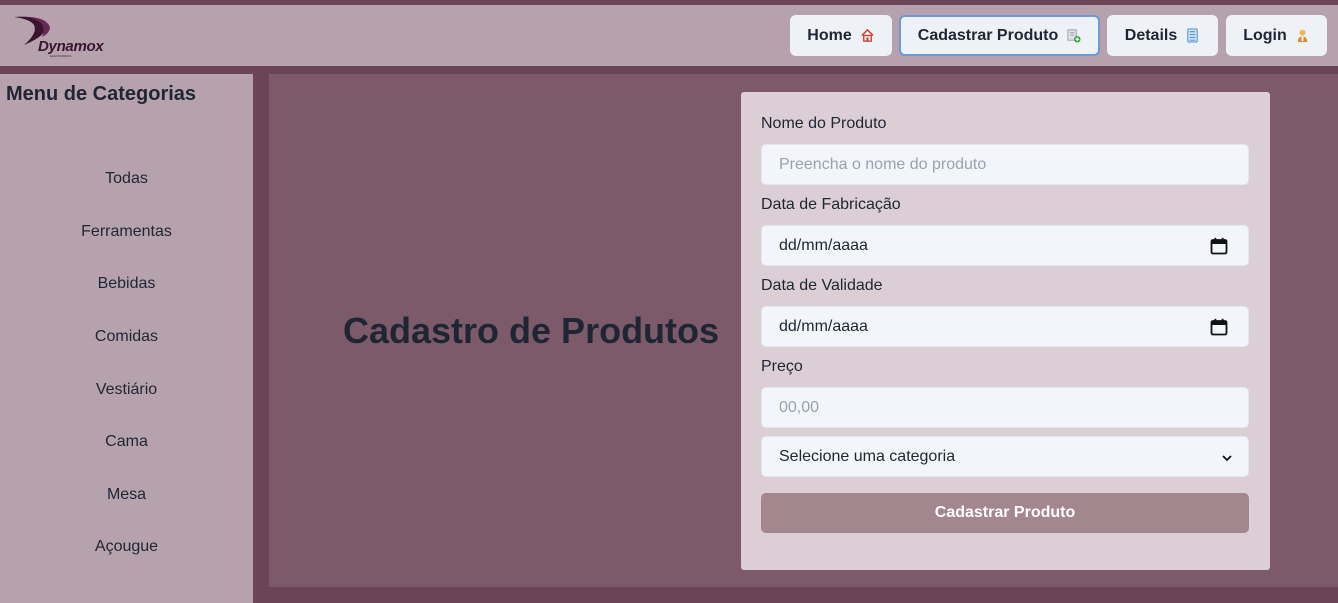 This screenshot has height=603, width=1338. Describe the element at coordinates (1005, 164) in the screenshot. I see `product-name-input: Preencha o nome do produto` at that location.